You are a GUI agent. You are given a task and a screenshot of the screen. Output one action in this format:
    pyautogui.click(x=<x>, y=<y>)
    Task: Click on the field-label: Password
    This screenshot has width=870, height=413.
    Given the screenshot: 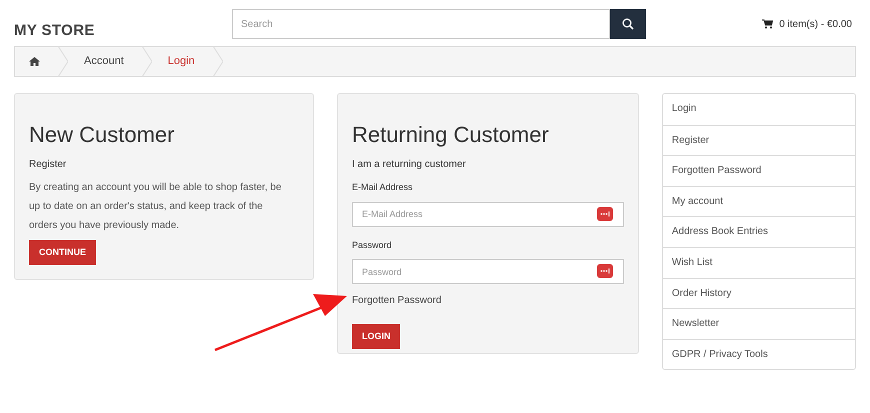 What is the action you would take?
    pyautogui.click(x=372, y=245)
    